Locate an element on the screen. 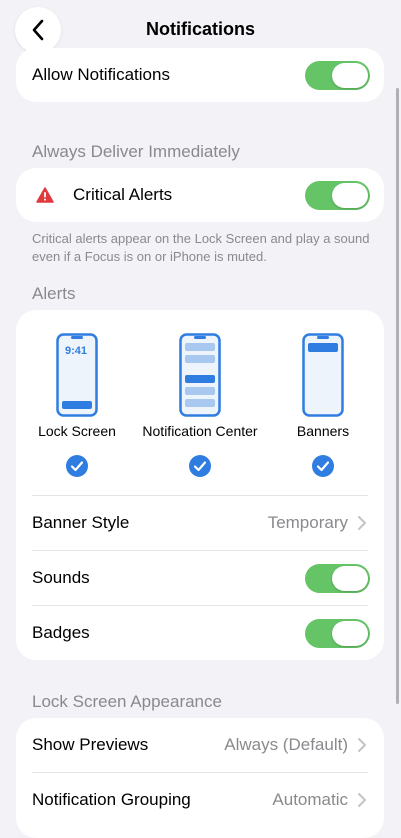 This screenshot has width=401, height=838. alerts-header: Alerts is located at coordinates (54, 293).